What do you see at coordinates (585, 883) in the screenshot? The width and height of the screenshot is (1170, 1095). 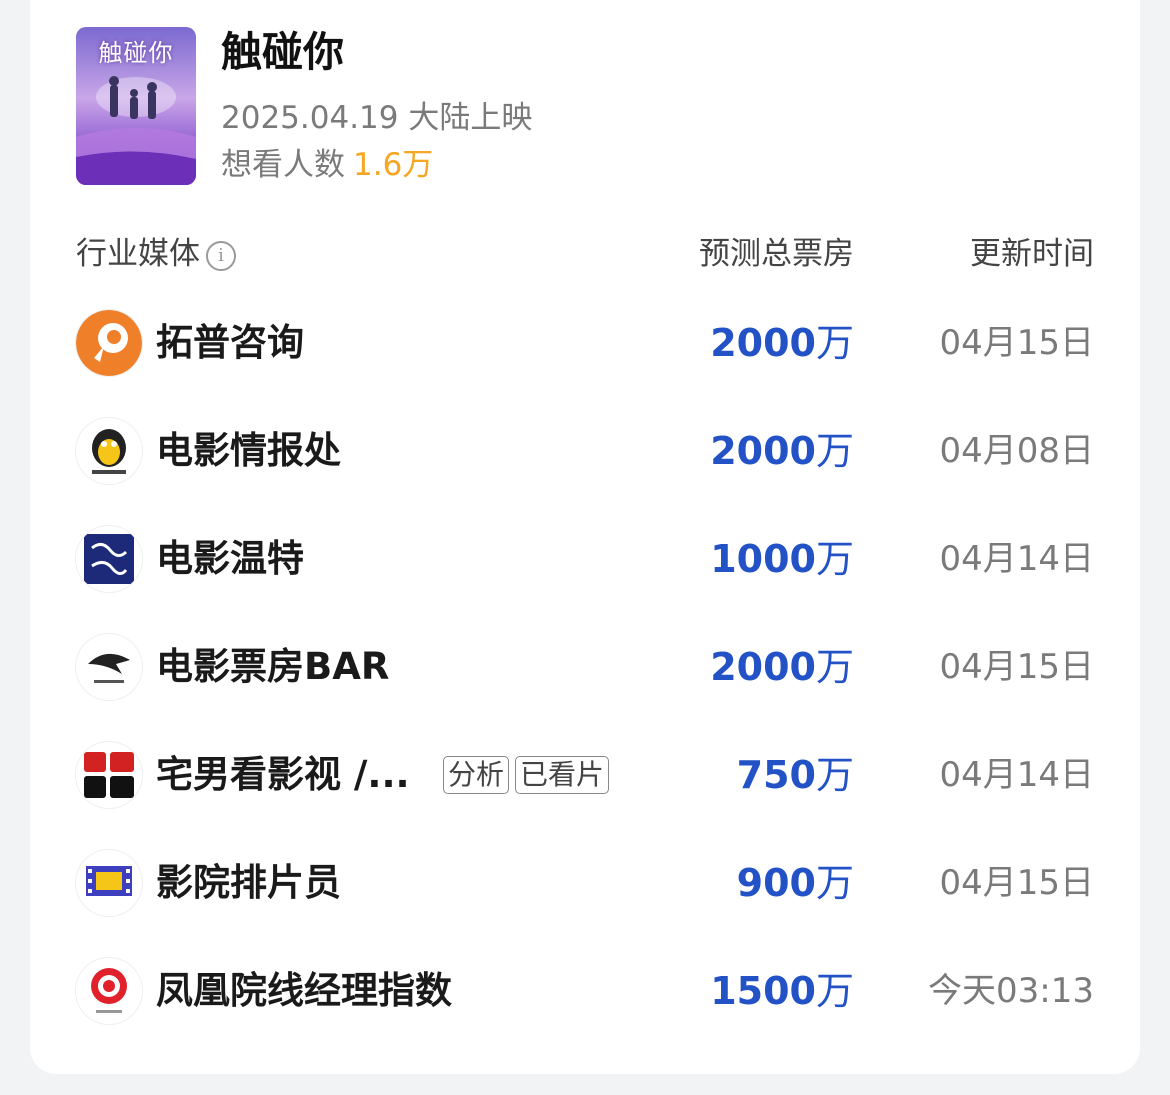 I see `list-item: 影院排片员 900万 04月15日` at bounding box center [585, 883].